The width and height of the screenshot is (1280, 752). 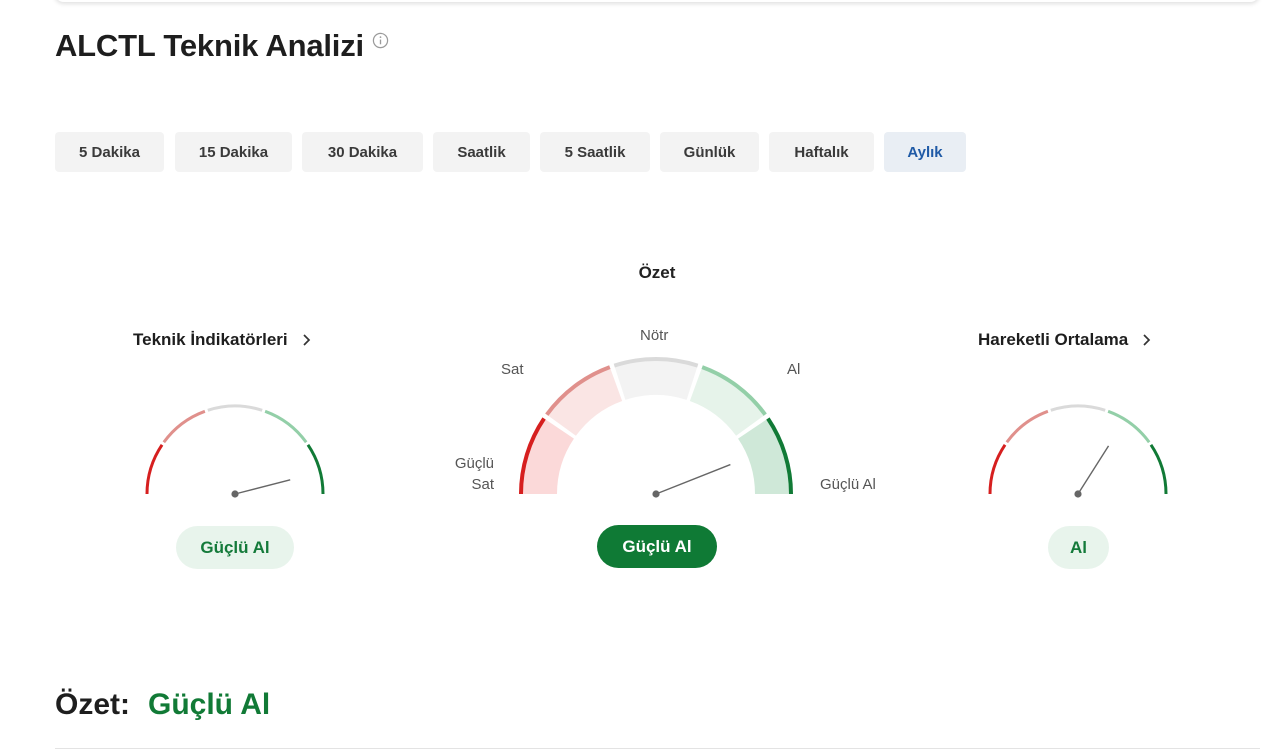 I want to click on gauge-band-strong_buy, so click(x=764, y=456).